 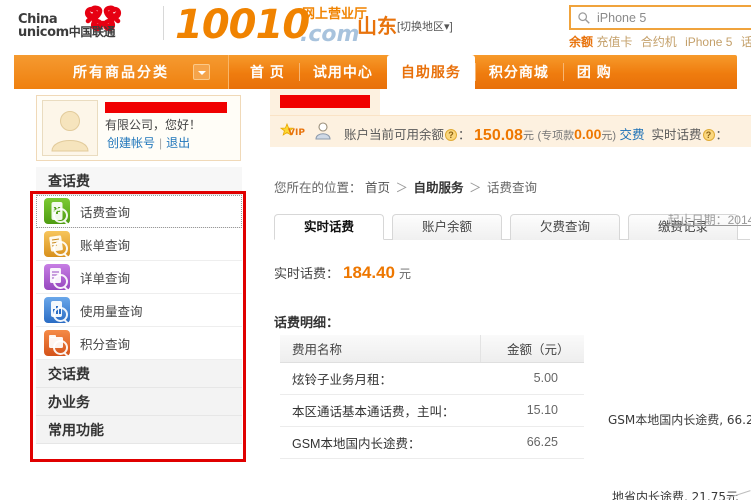 What do you see at coordinates (139, 430) in the screenshot?
I see `sidebar-section-common-functions: 常用功能` at bounding box center [139, 430].